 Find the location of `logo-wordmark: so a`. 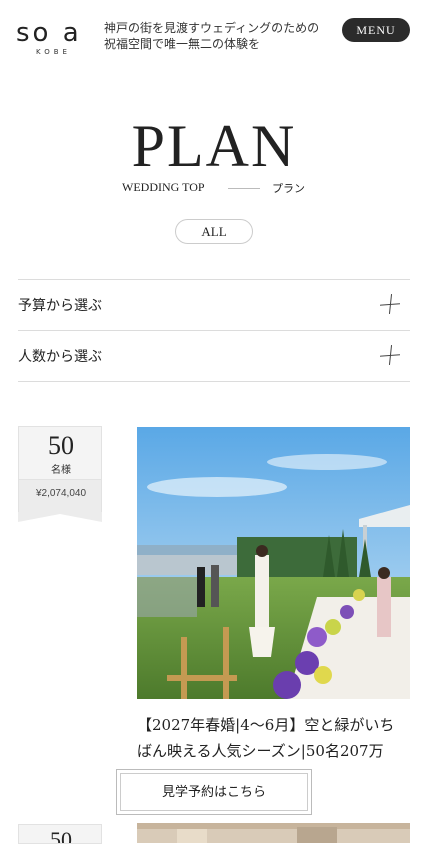

logo-wordmark: so a is located at coordinates (49, 33).